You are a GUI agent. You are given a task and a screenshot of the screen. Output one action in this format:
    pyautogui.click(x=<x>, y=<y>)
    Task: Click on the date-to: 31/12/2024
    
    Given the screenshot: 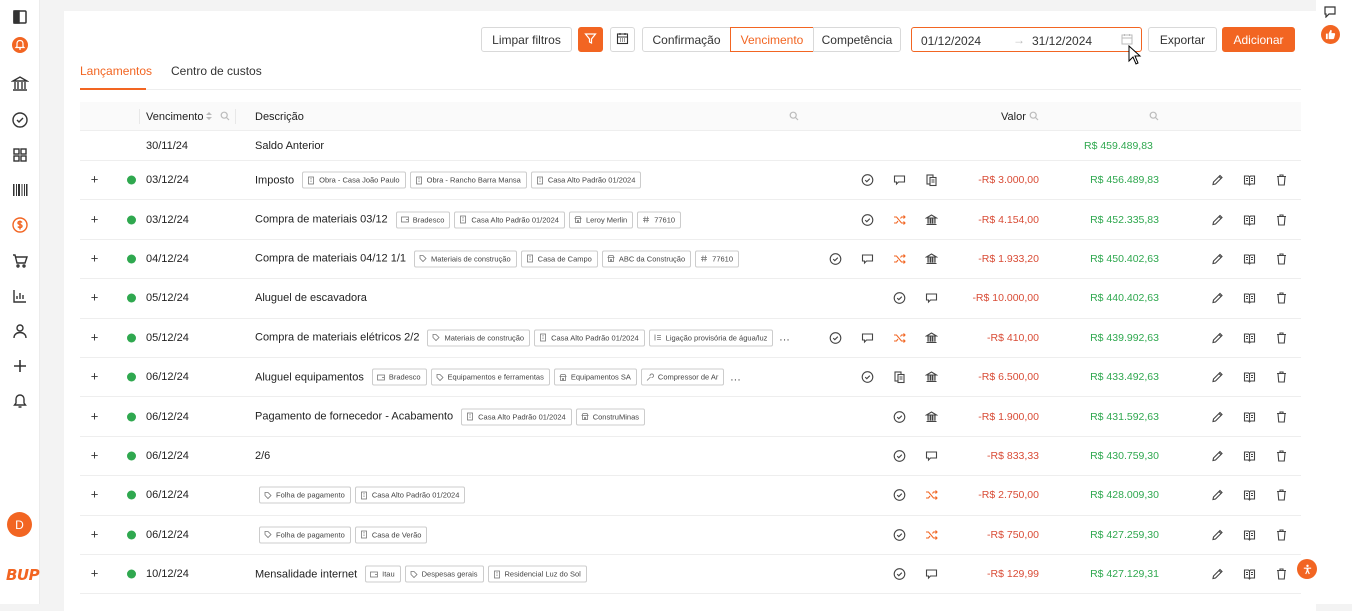 What is the action you would take?
    pyautogui.click(x=1062, y=41)
    